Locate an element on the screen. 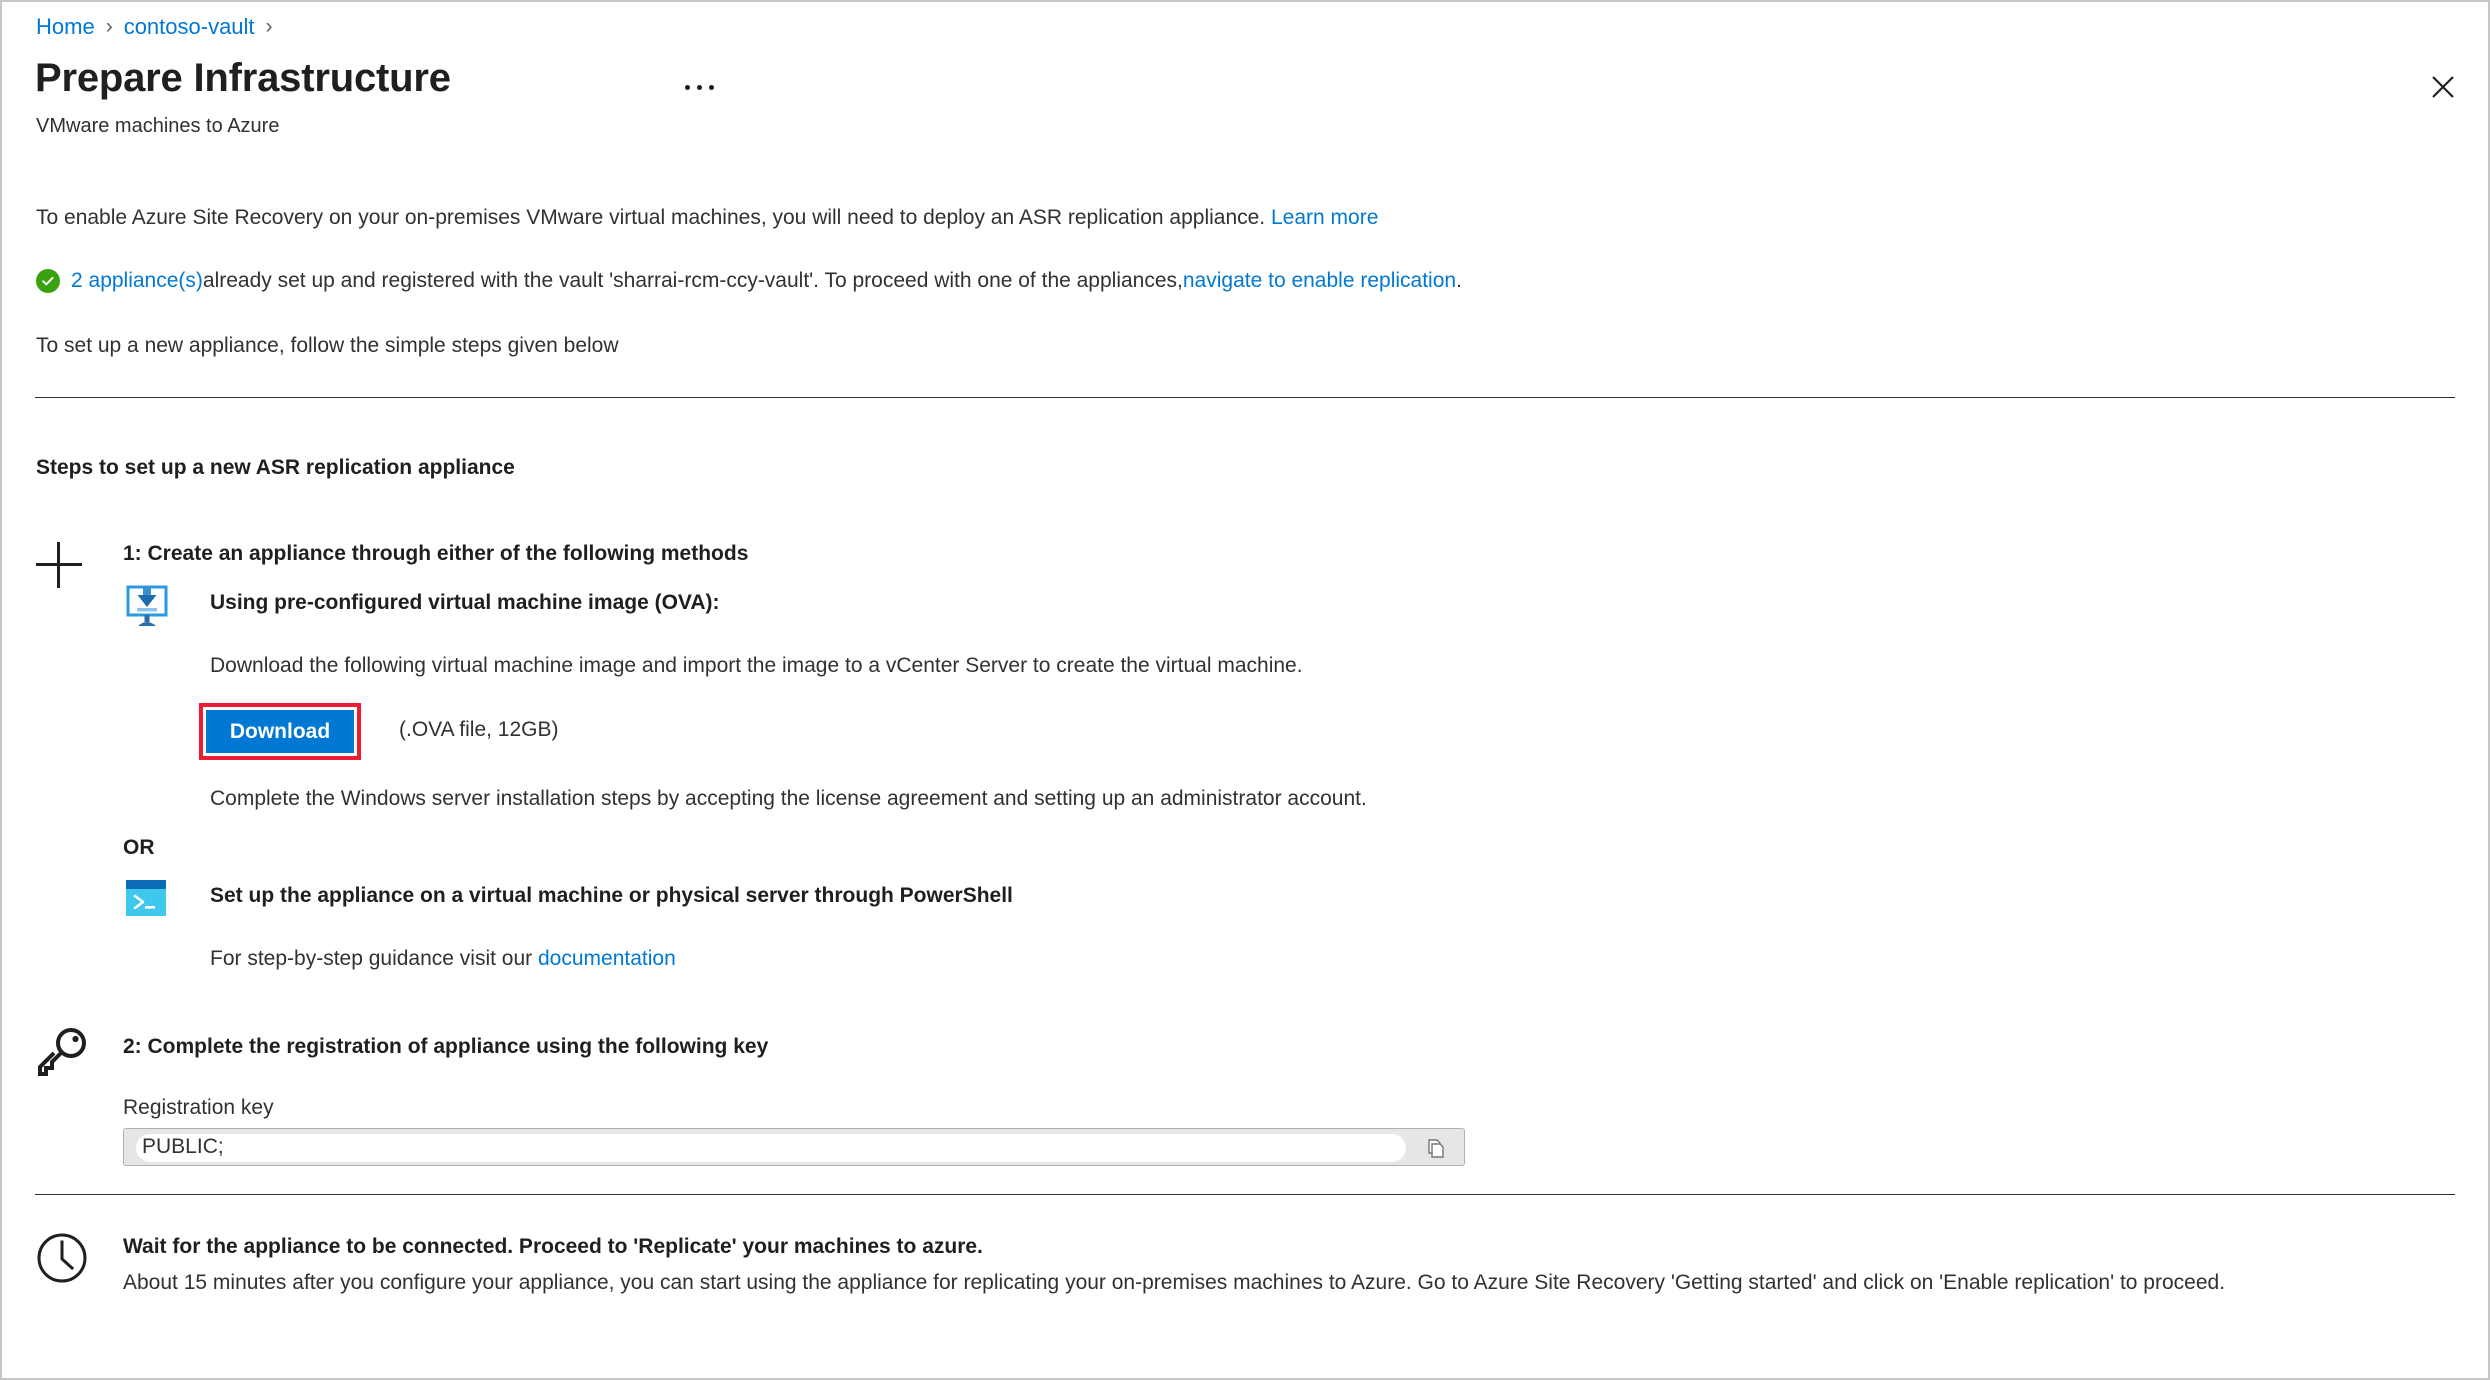  breadcrumb: Home › contoso-vault › is located at coordinates (160, 27).